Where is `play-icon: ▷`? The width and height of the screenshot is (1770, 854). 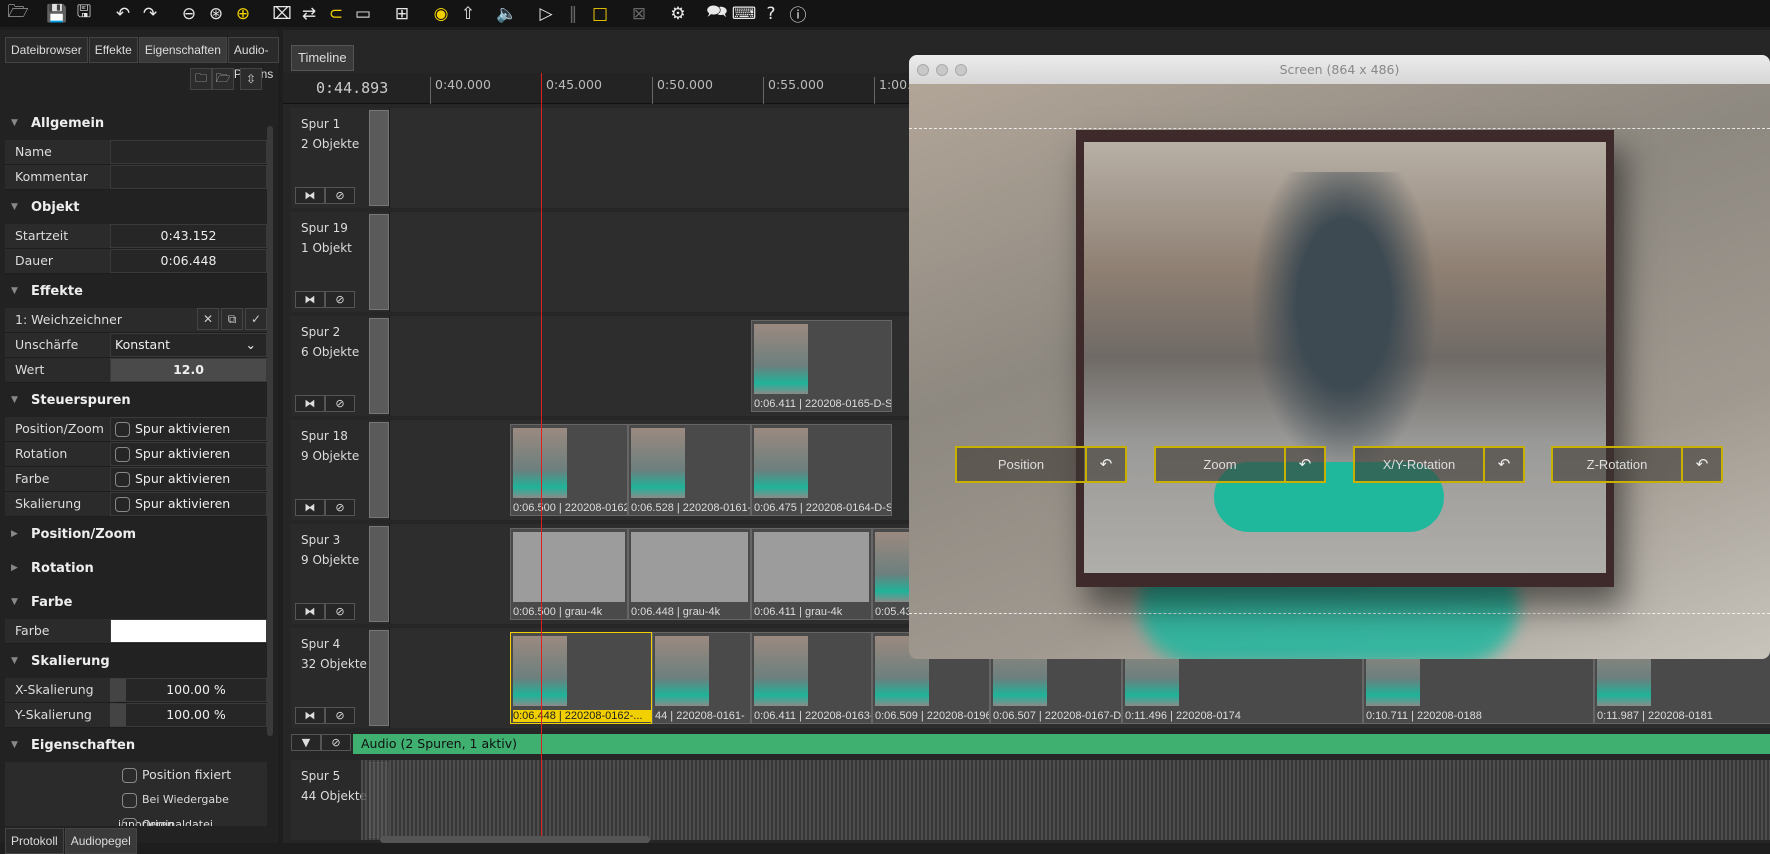 play-icon: ▷ is located at coordinates (546, 14).